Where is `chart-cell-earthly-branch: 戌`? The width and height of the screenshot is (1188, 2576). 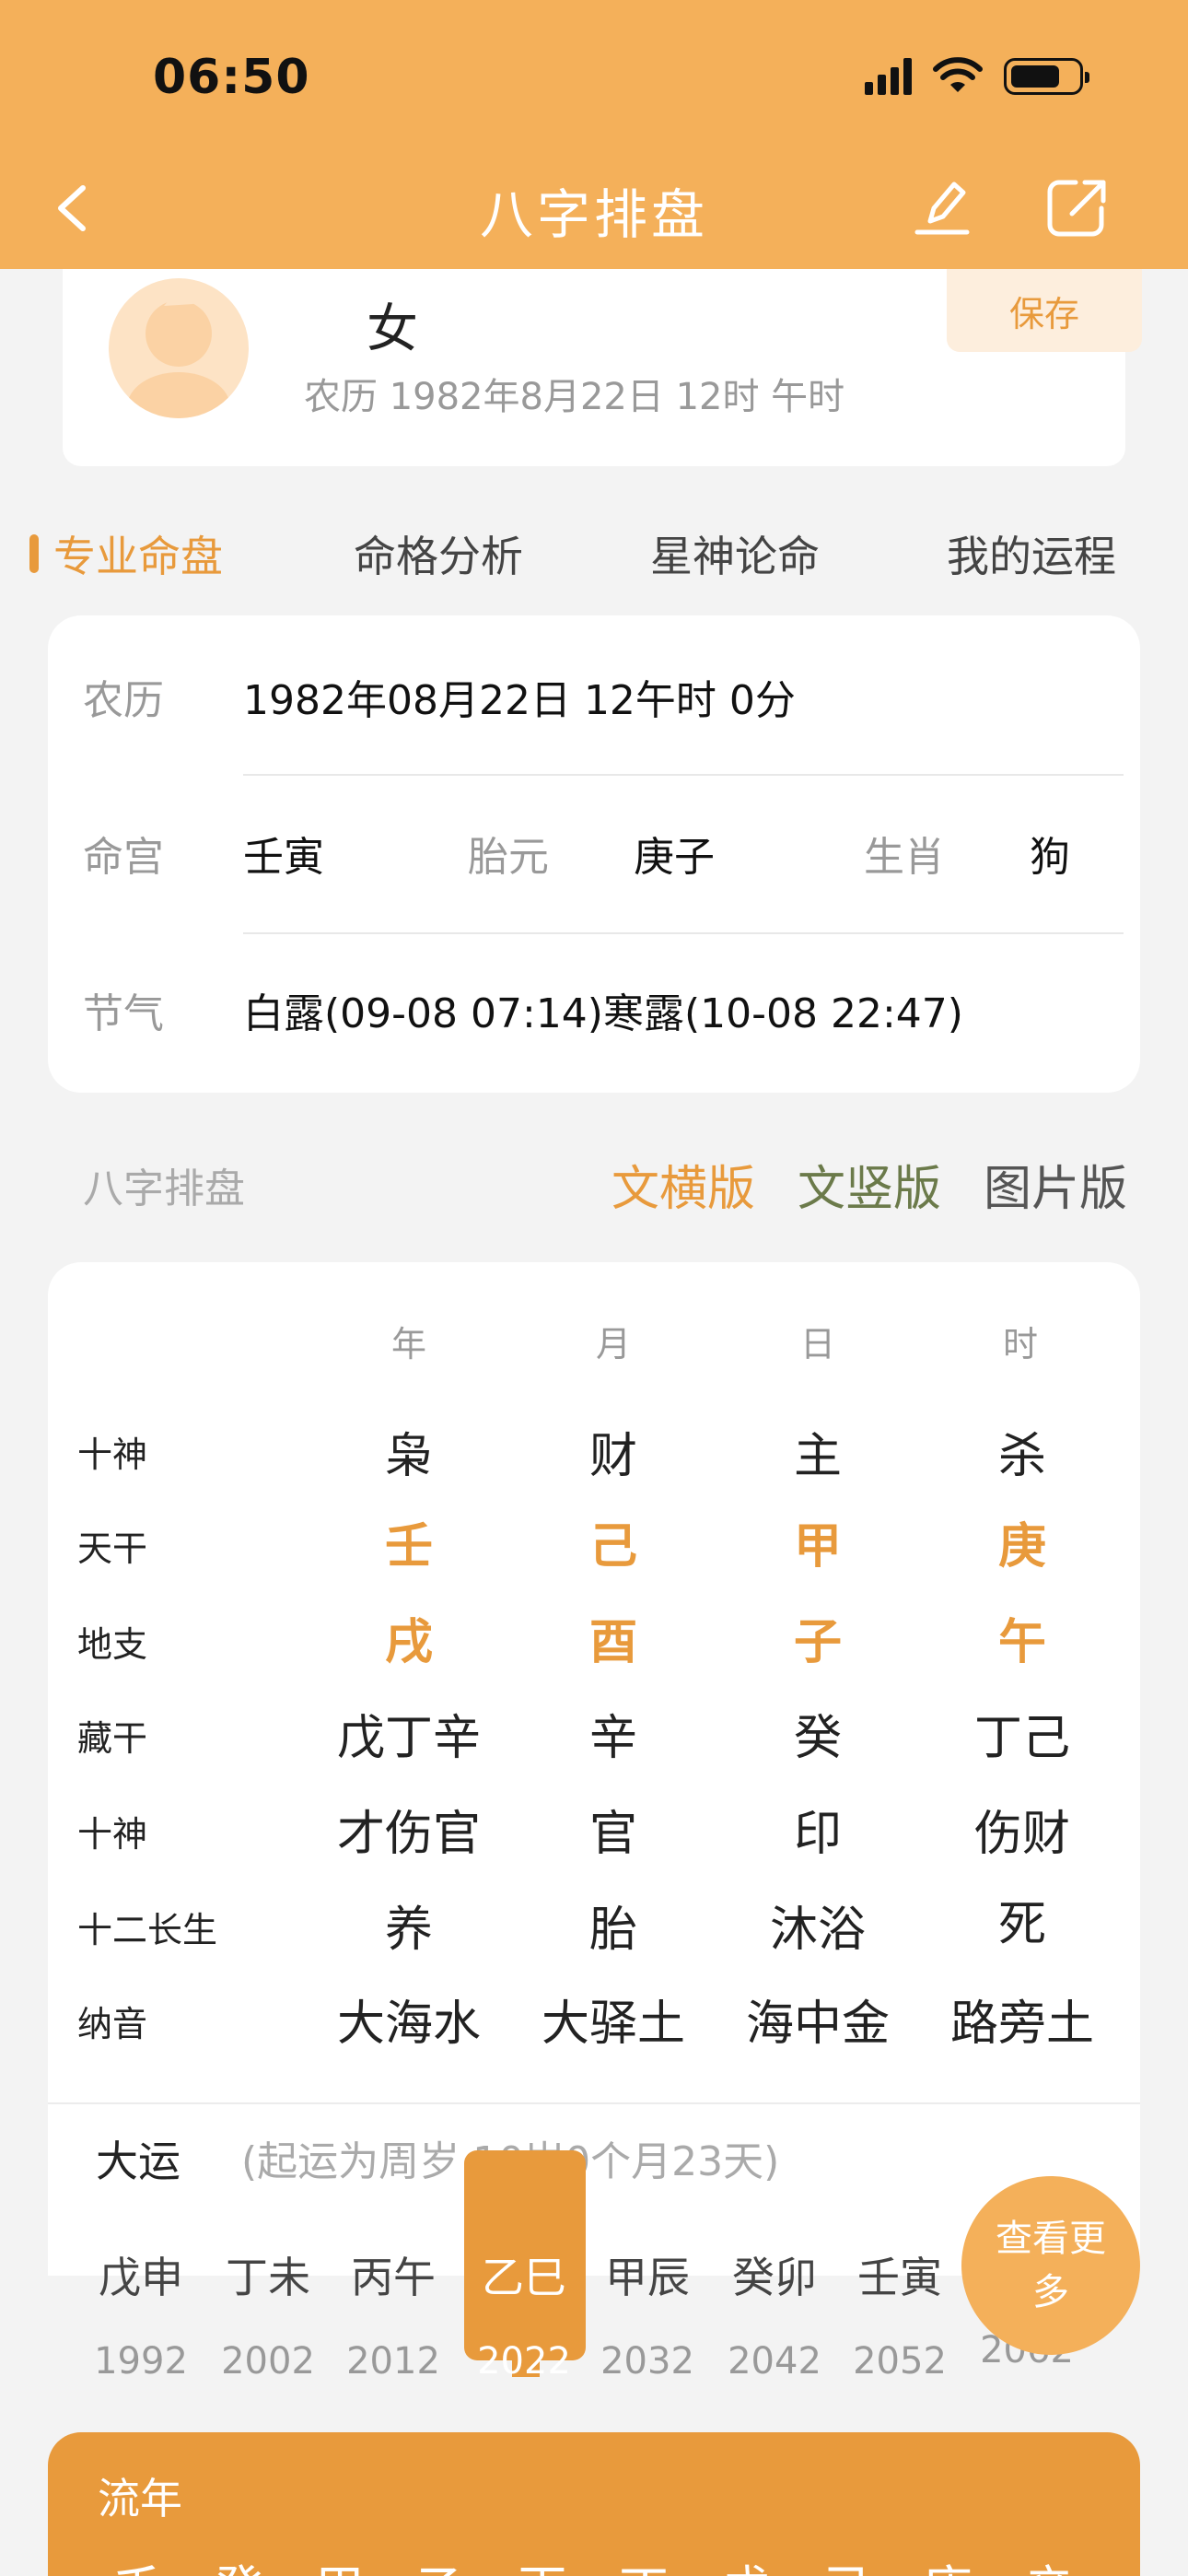 chart-cell-earthly-branch: 戌 is located at coordinates (408, 1642).